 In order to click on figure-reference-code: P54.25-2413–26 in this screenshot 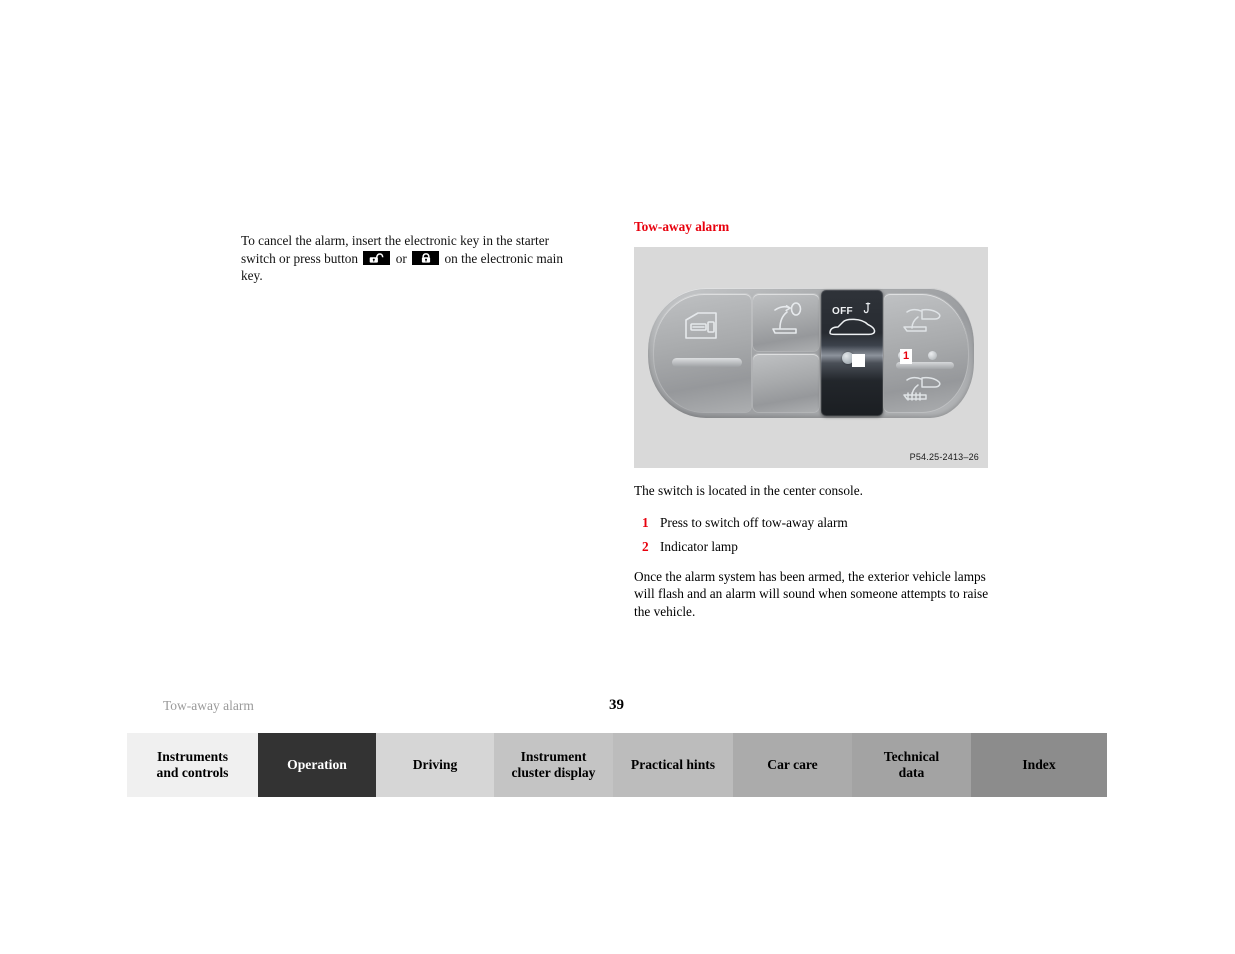, I will do `click(944, 457)`.